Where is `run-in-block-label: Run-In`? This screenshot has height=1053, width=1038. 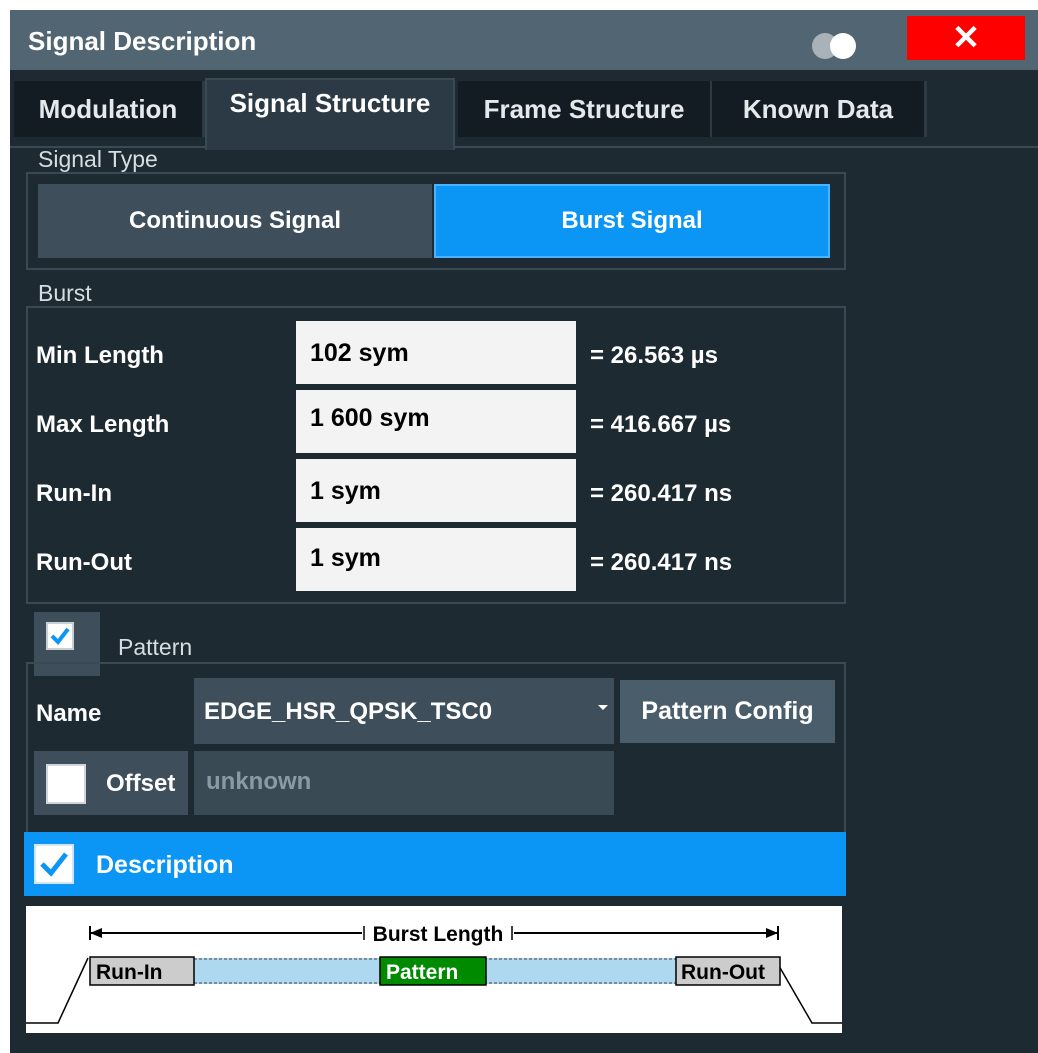 run-in-block-label: Run-In is located at coordinates (129, 972).